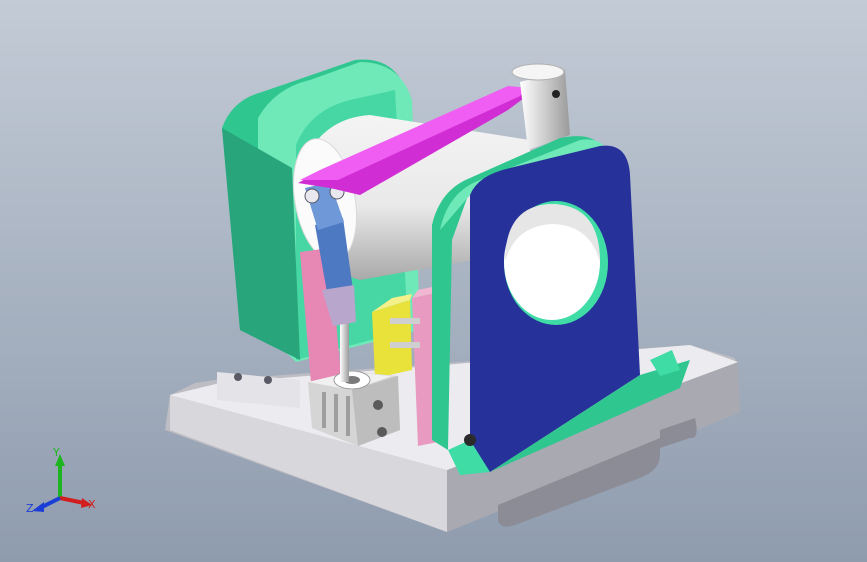 The image size is (867, 562). Describe the element at coordinates (30, 508) in the screenshot. I see `z-axis-label: Z` at that location.